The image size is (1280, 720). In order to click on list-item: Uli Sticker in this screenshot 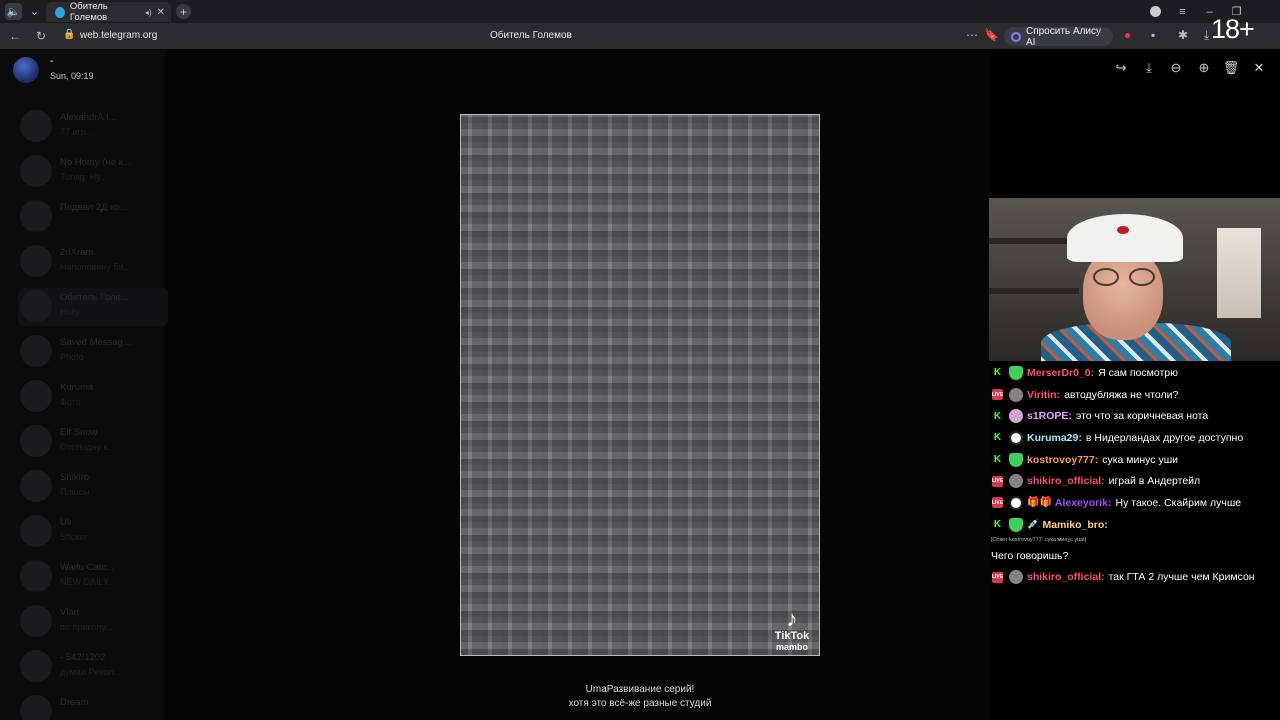, I will do `click(93, 532)`.